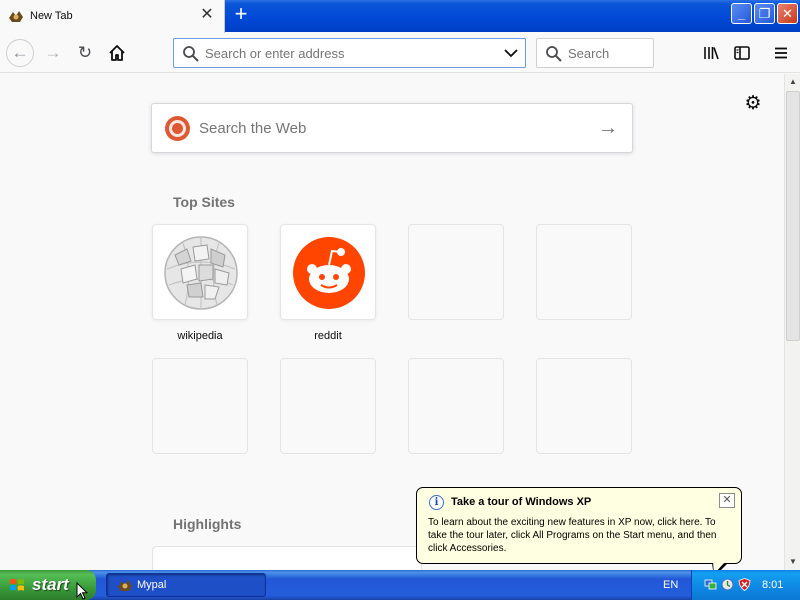  I want to click on search-input, so click(608, 53).